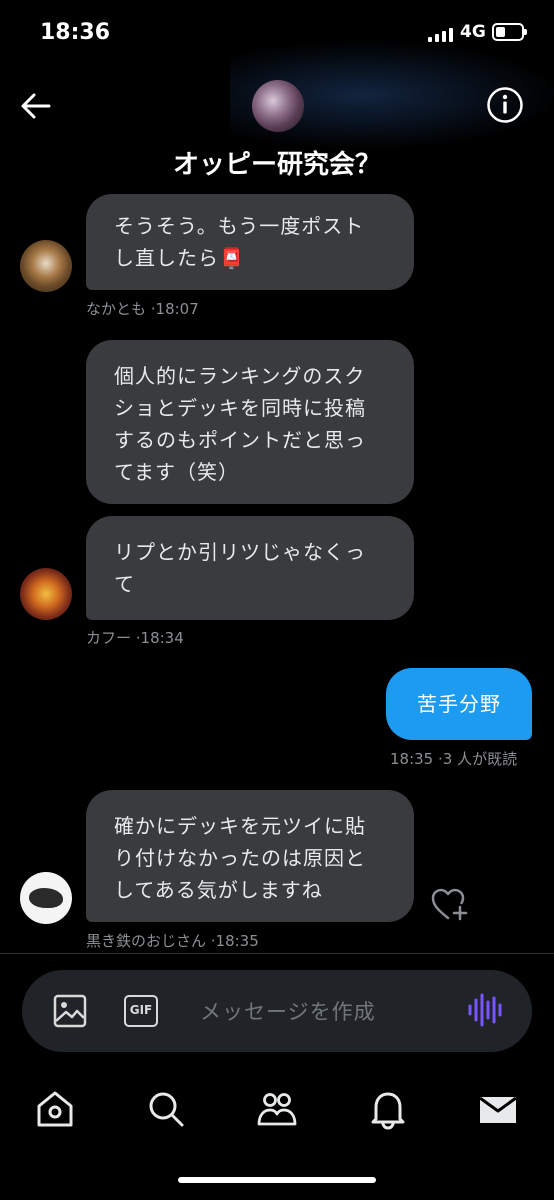 This screenshot has width=554, height=1200. Describe the element at coordinates (509, 32) in the screenshot. I see `battery-icon` at that location.